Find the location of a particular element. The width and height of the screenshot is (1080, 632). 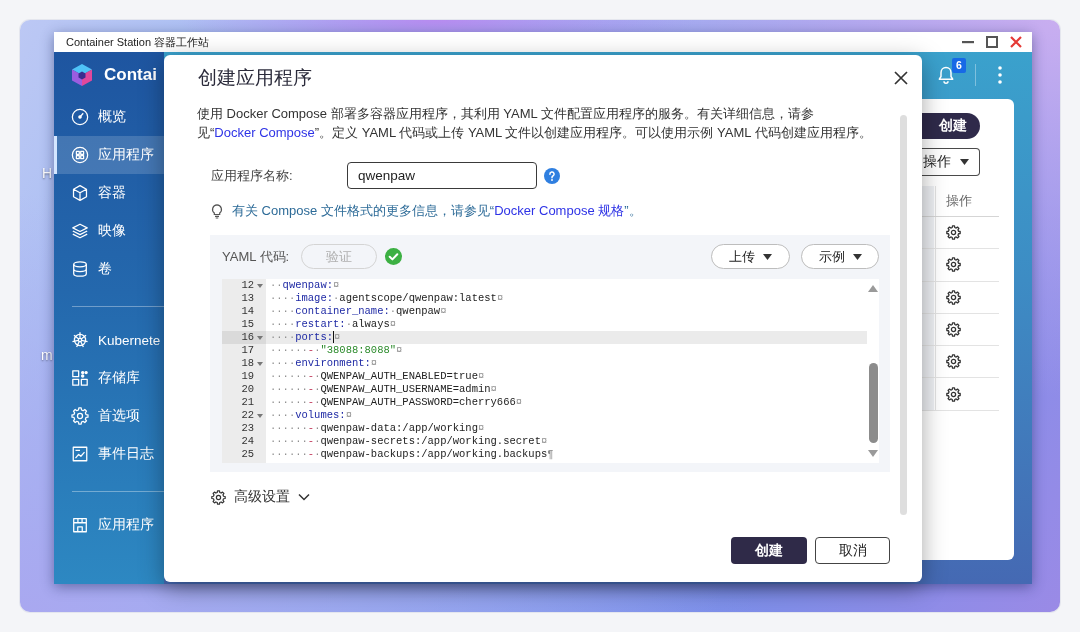

lightbulb-icon is located at coordinates (217, 211).